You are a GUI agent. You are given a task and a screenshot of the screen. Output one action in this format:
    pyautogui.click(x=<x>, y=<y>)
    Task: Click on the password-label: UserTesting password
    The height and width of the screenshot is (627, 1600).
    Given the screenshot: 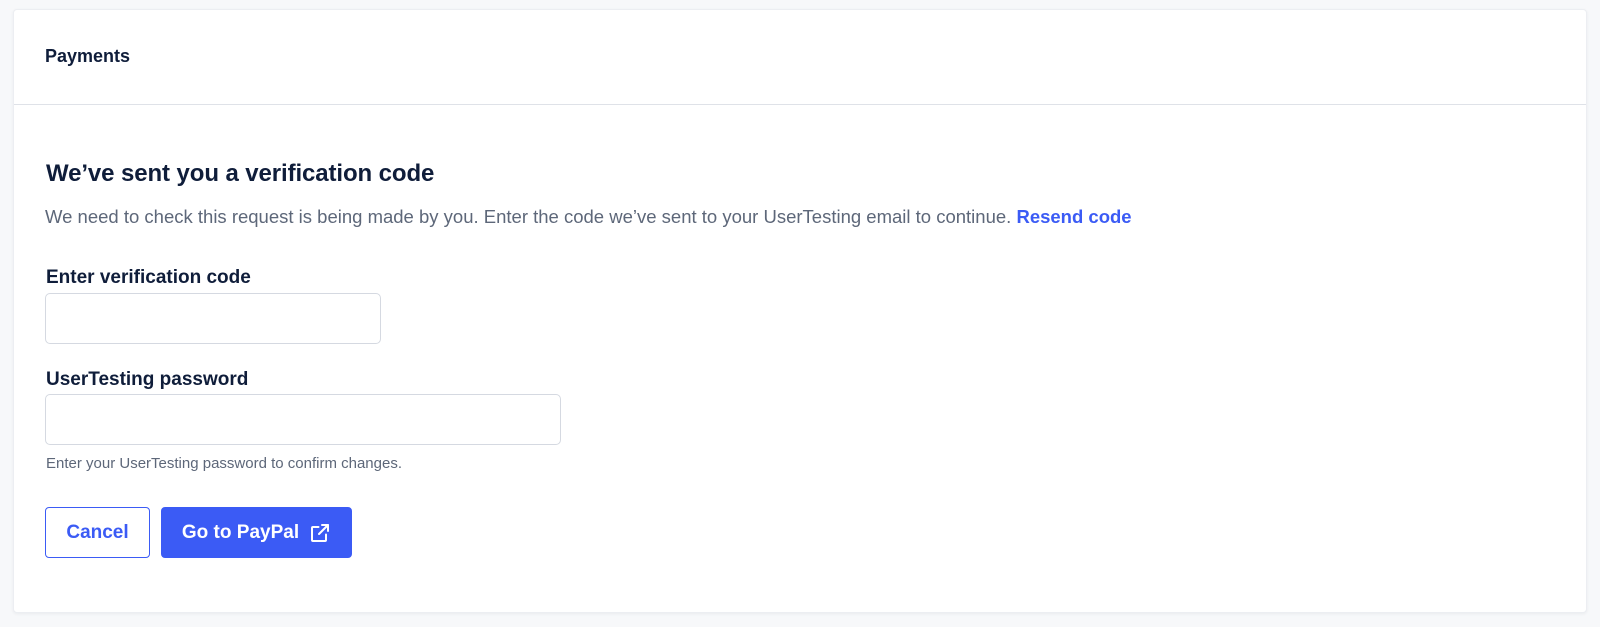 What is the action you would take?
    pyautogui.click(x=147, y=379)
    